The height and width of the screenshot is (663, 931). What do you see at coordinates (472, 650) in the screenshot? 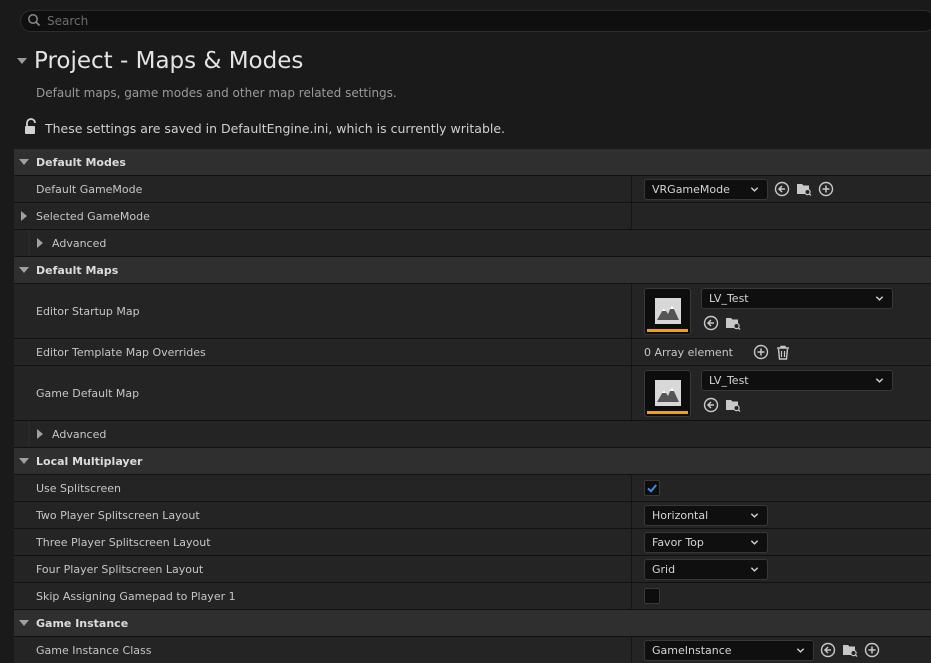
I see `row-game-instance-class: Game Instance Class GameInstance` at bounding box center [472, 650].